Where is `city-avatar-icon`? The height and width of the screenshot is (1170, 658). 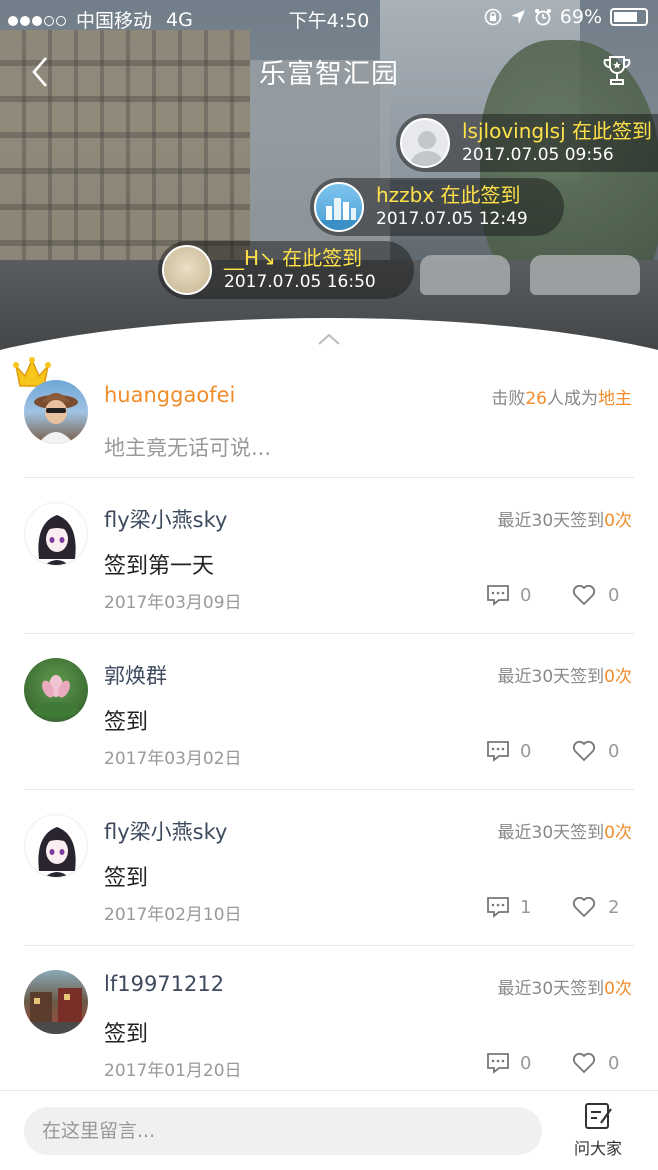
city-avatar-icon is located at coordinates (339, 214).